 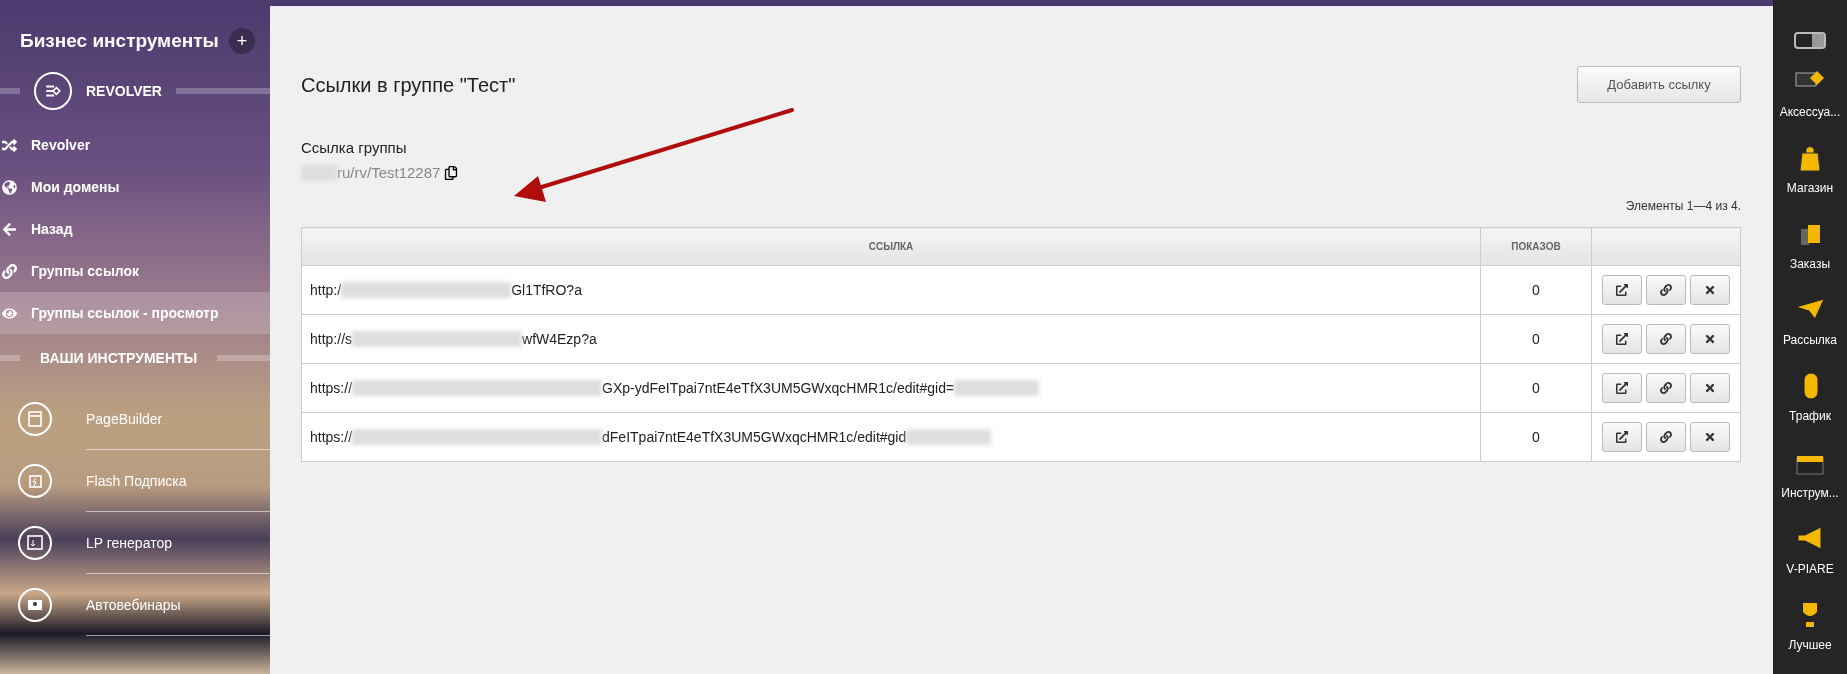 I want to click on url-text: Gl1TfRO?a, so click(x=546, y=290).